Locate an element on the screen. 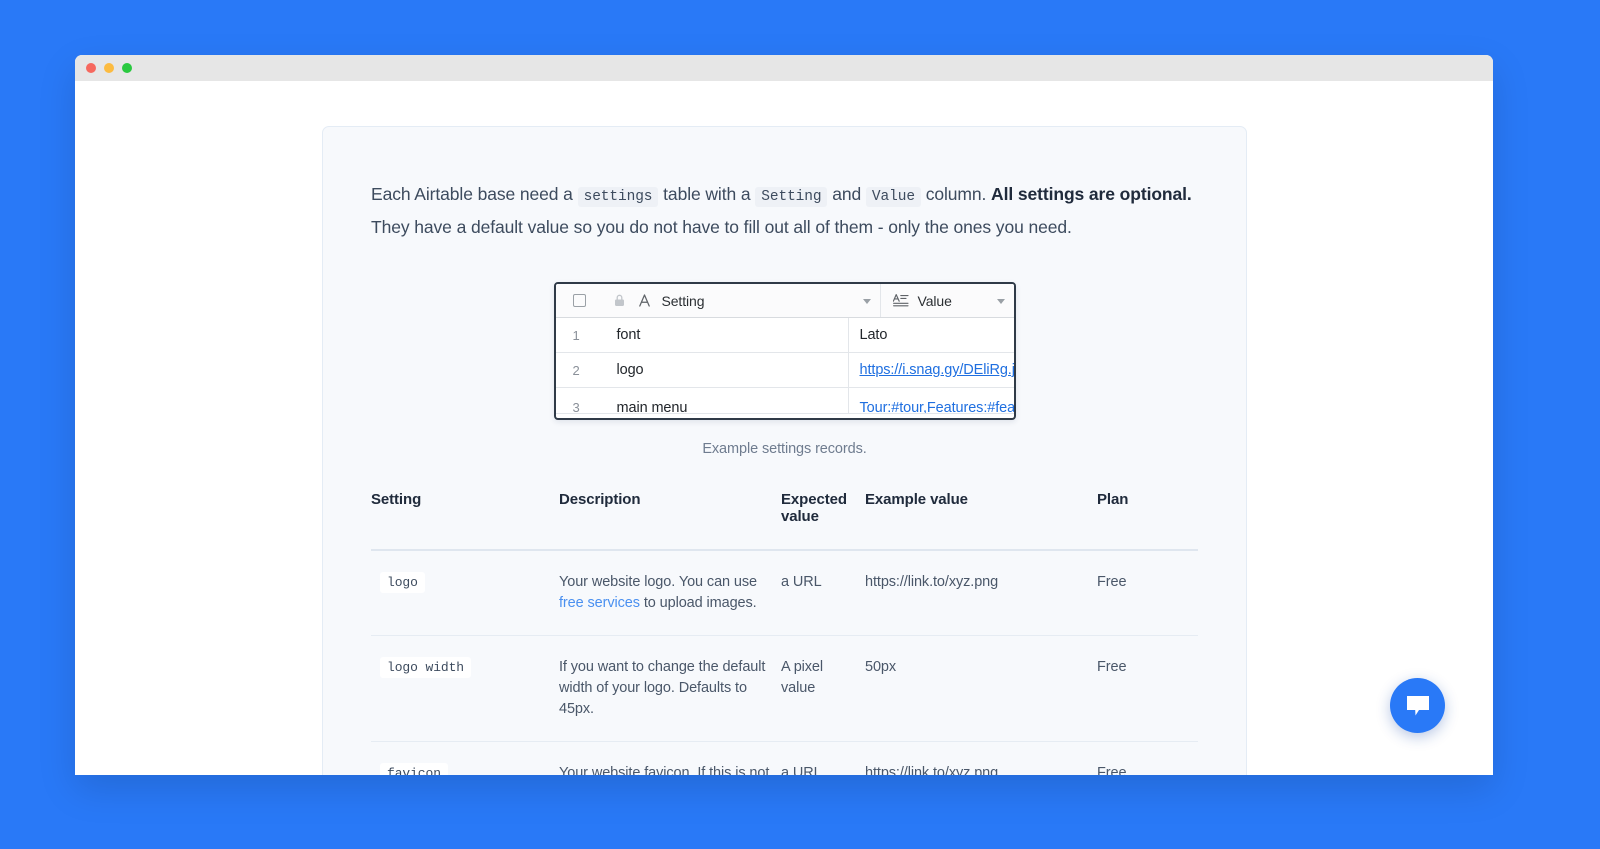 The image size is (1600, 849). chat-widget-button is located at coordinates (1417, 705).